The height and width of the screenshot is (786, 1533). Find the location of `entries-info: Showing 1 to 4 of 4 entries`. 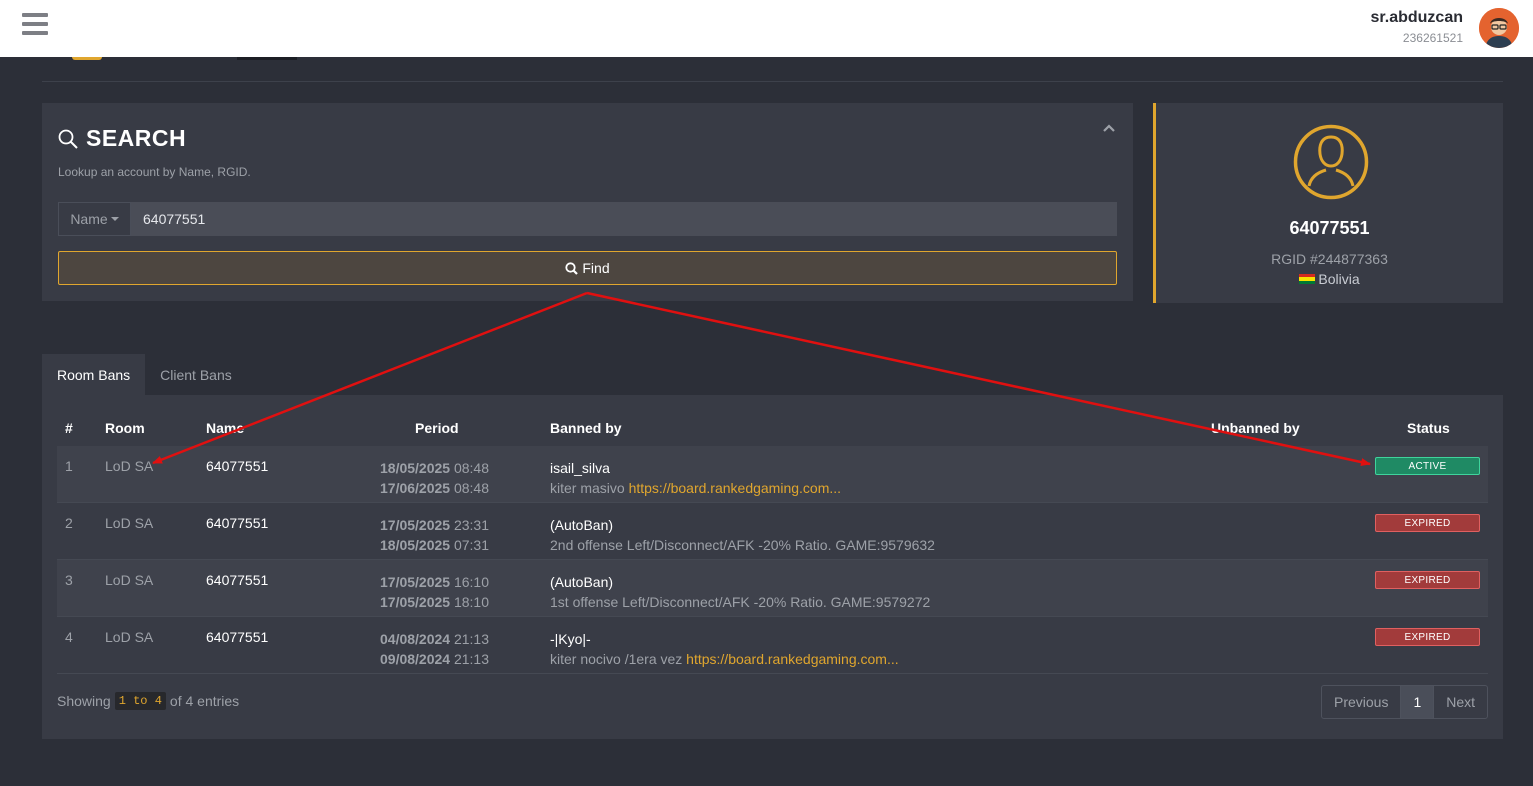

entries-info: Showing 1 to 4 of 4 entries is located at coordinates (148, 701).